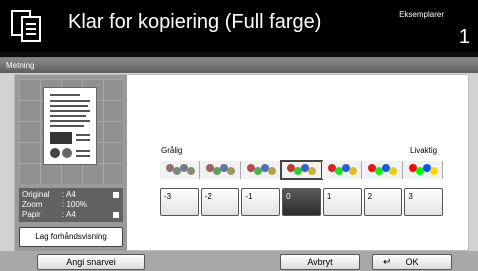  What do you see at coordinates (383, 202) in the screenshot?
I see `saturation-level-button: 2` at bounding box center [383, 202].